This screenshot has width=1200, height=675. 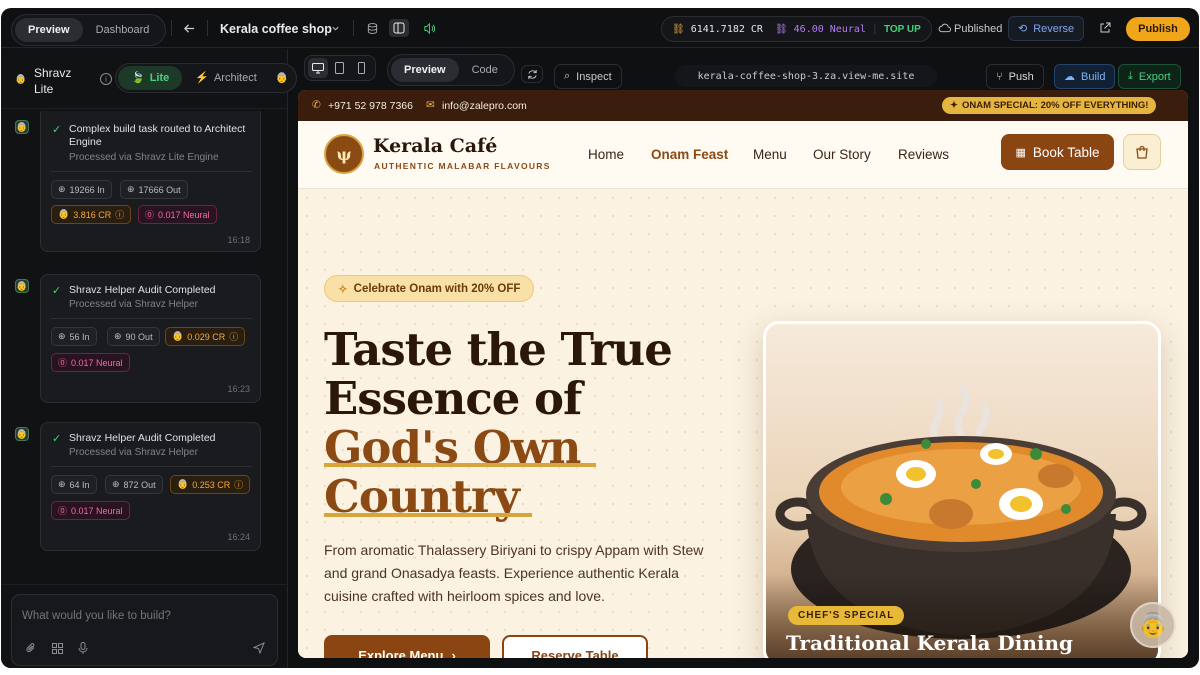 What do you see at coordinates (139, 336) in the screenshot?
I see `tokens-out: 90 Out` at bounding box center [139, 336].